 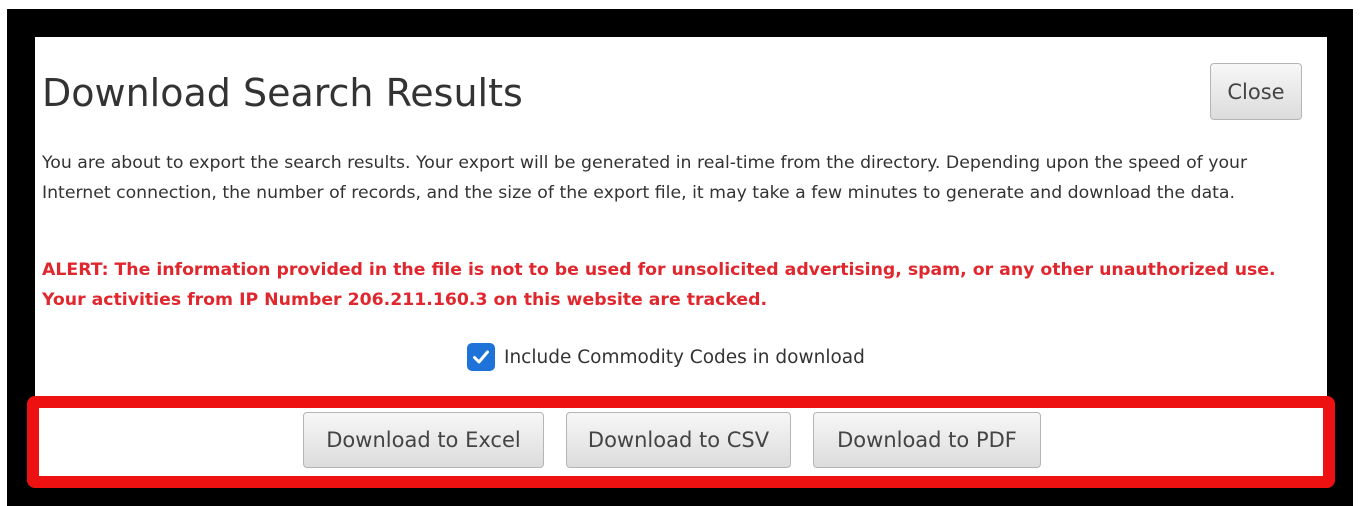 I want to click on include-commodity-codes-option: Include Commodity Codes in download, so click(x=666, y=357).